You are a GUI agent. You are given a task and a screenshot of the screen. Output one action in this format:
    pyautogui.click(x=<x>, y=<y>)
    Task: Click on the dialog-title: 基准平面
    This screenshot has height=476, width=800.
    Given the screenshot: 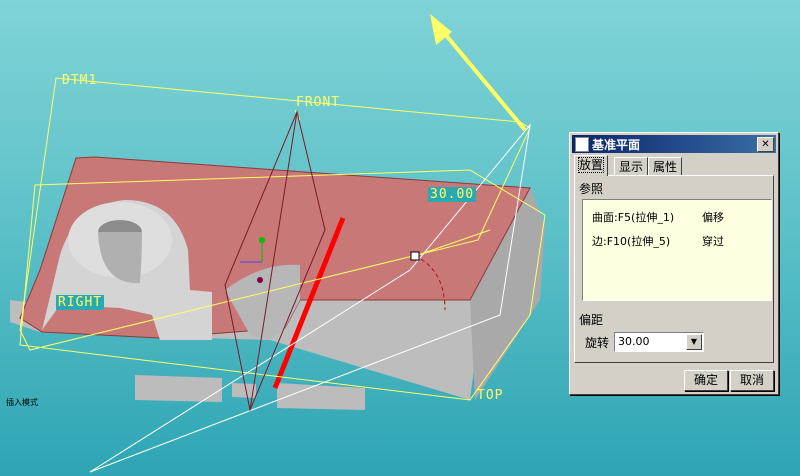 What is the action you would take?
    pyautogui.click(x=616, y=145)
    